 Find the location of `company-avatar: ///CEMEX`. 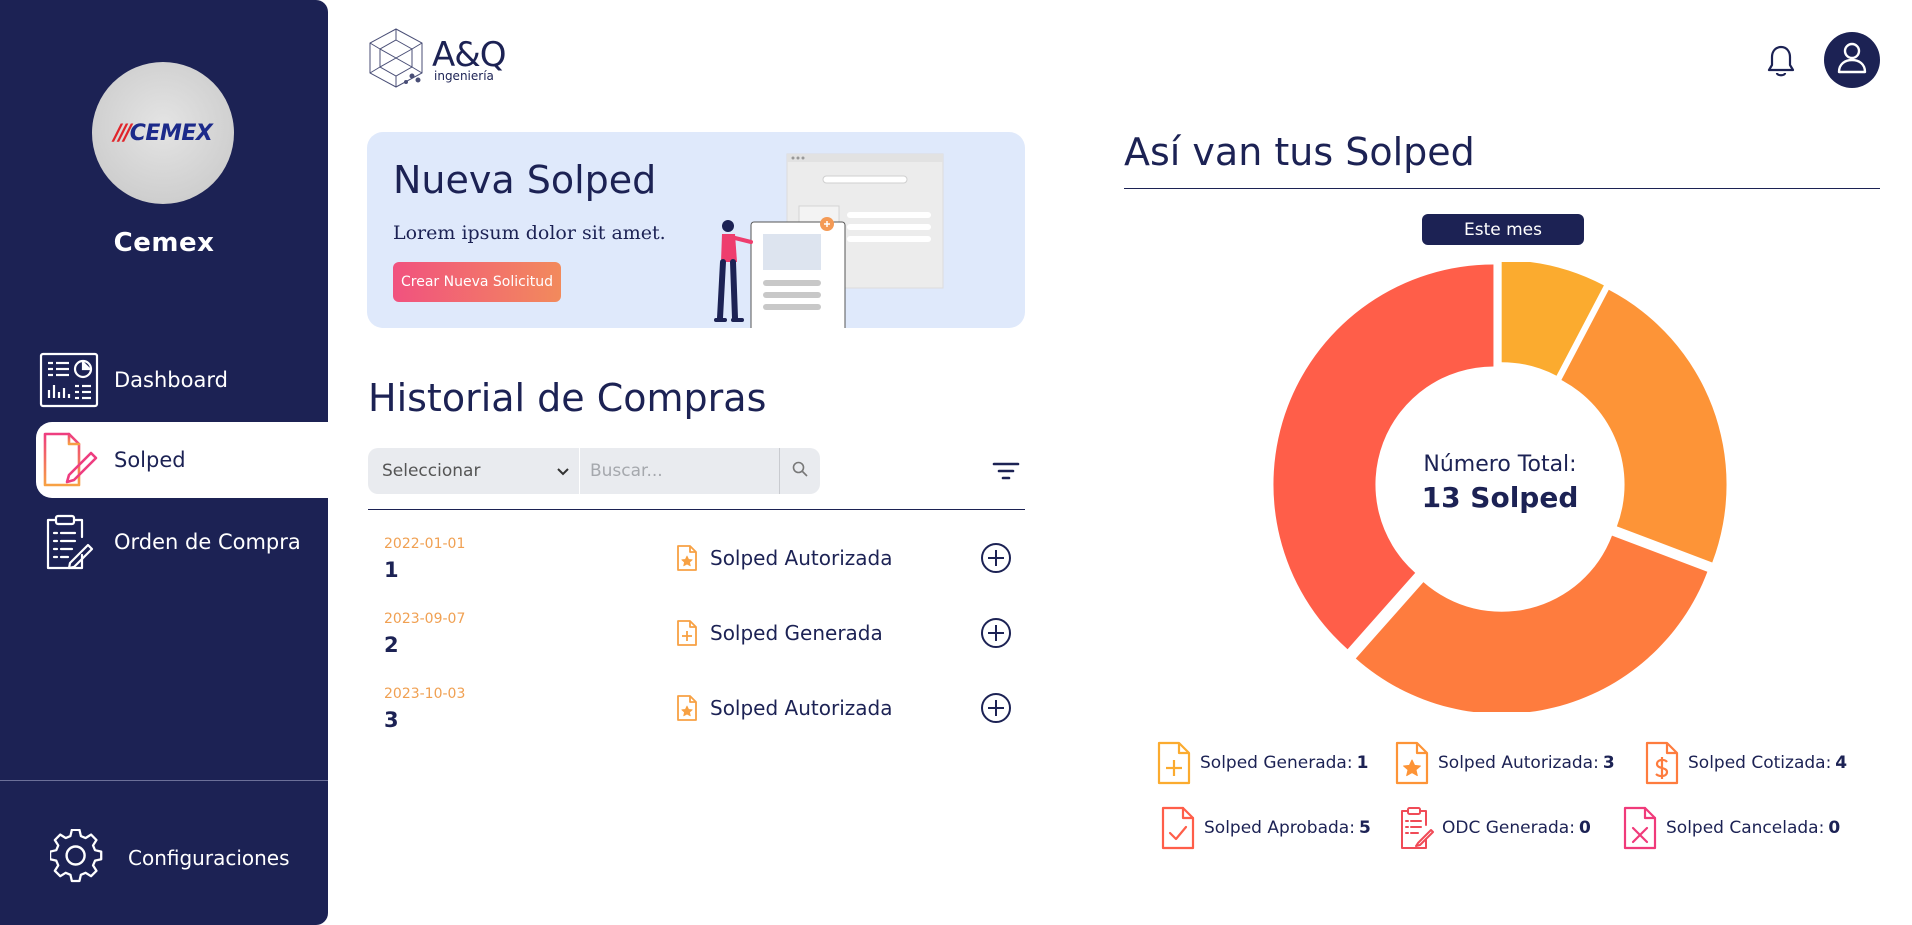

company-avatar: ///CEMEX is located at coordinates (163, 133).